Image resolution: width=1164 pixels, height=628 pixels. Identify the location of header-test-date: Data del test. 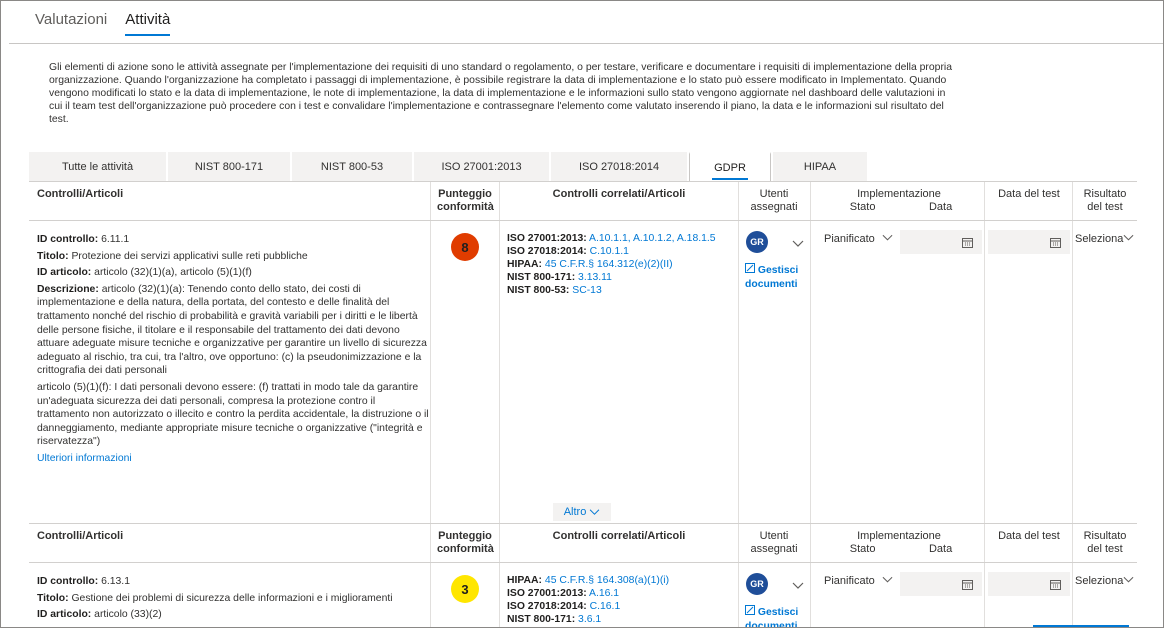
(1029, 194).